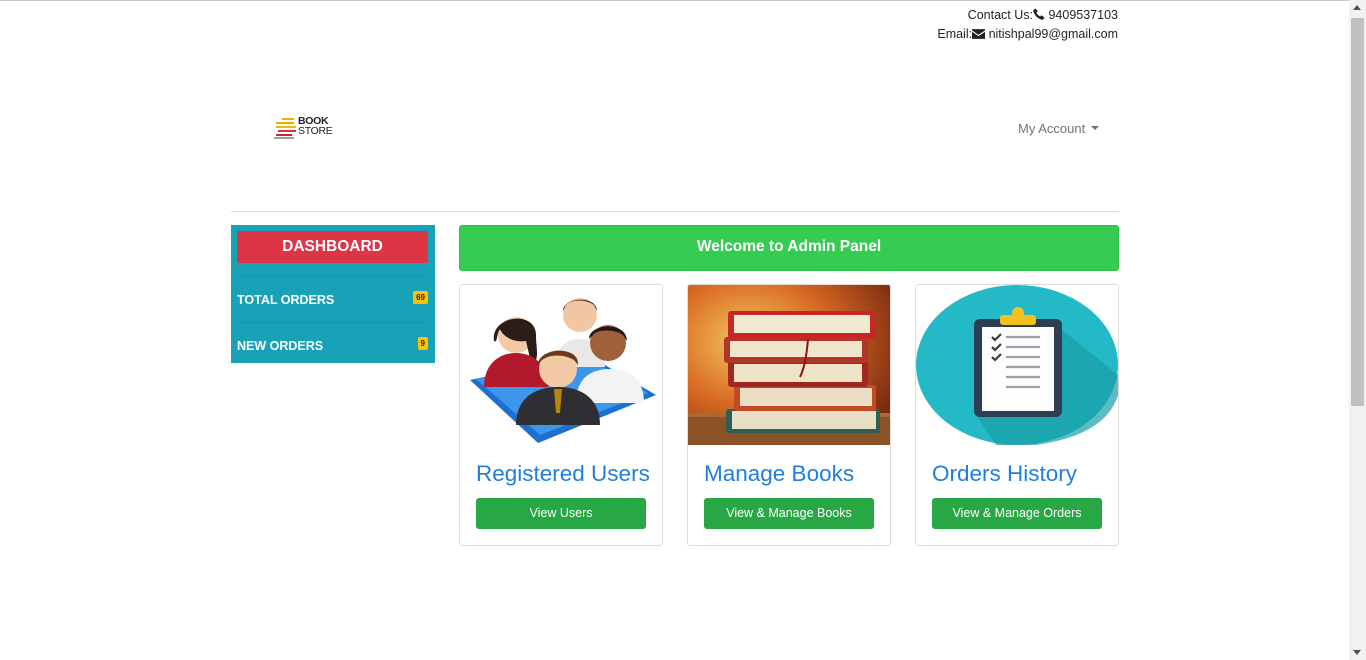 The image size is (1366, 660). What do you see at coordinates (1357, 212) in the screenshot?
I see `scrollbar-thumb` at bounding box center [1357, 212].